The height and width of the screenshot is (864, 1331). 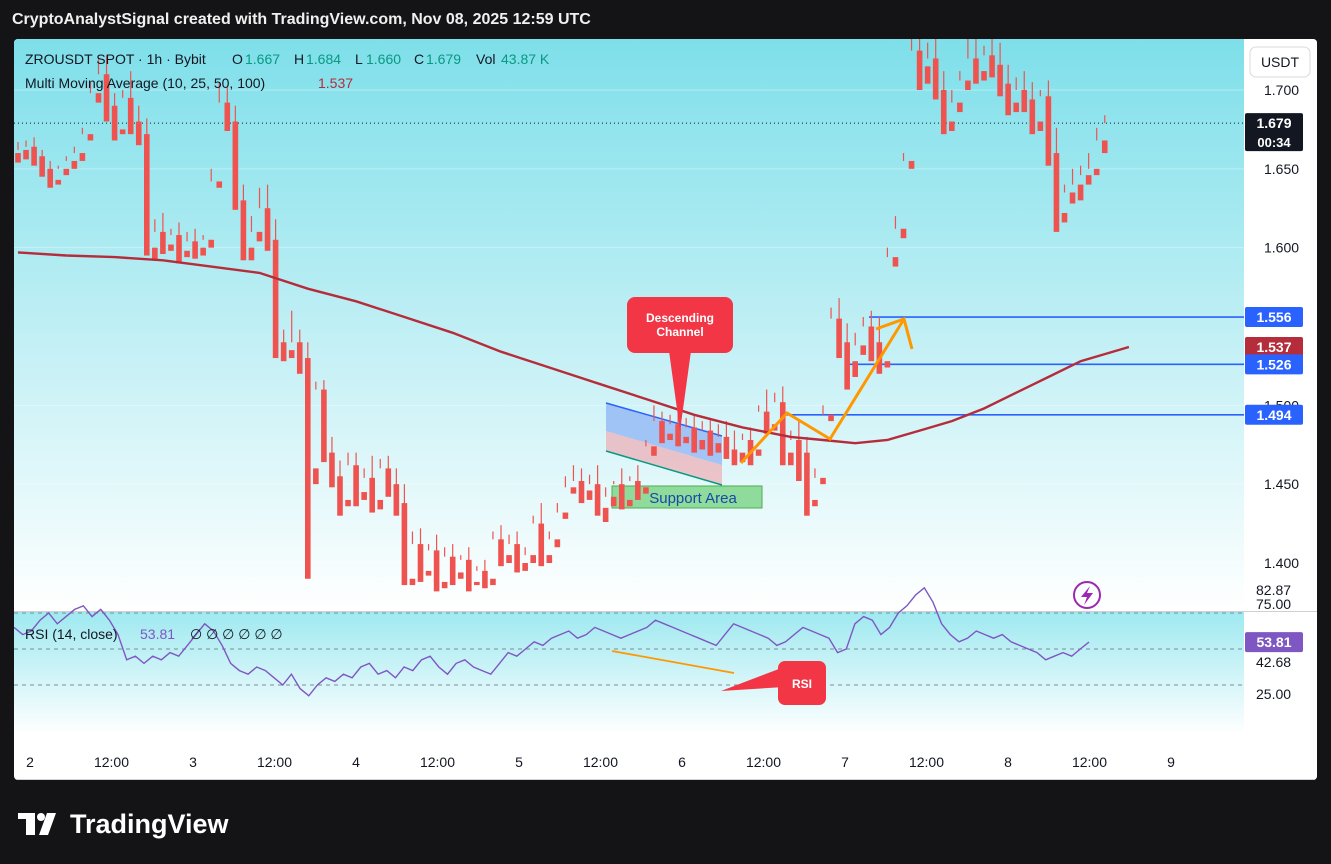 What do you see at coordinates (1281, 484) in the screenshot?
I see `price-tick-label: 1.450` at bounding box center [1281, 484].